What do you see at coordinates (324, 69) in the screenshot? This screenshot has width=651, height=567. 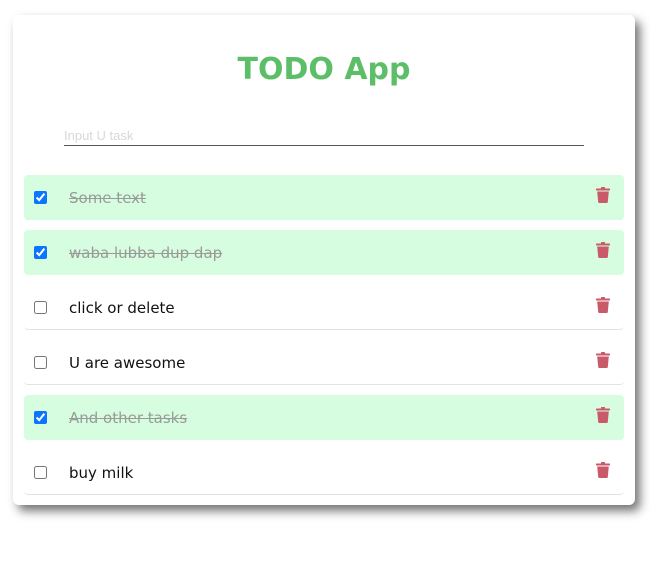 I see `app-title: TODO App` at bounding box center [324, 69].